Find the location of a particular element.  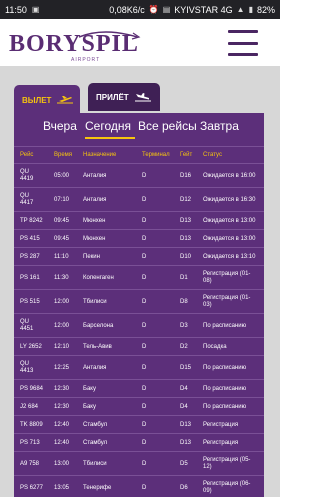

tab-departures: ВЫЛЕТ is located at coordinates (47, 100).